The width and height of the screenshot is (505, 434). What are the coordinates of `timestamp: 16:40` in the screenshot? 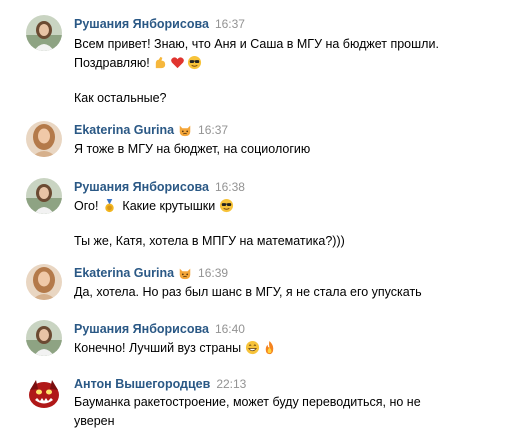 It's located at (230, 329).